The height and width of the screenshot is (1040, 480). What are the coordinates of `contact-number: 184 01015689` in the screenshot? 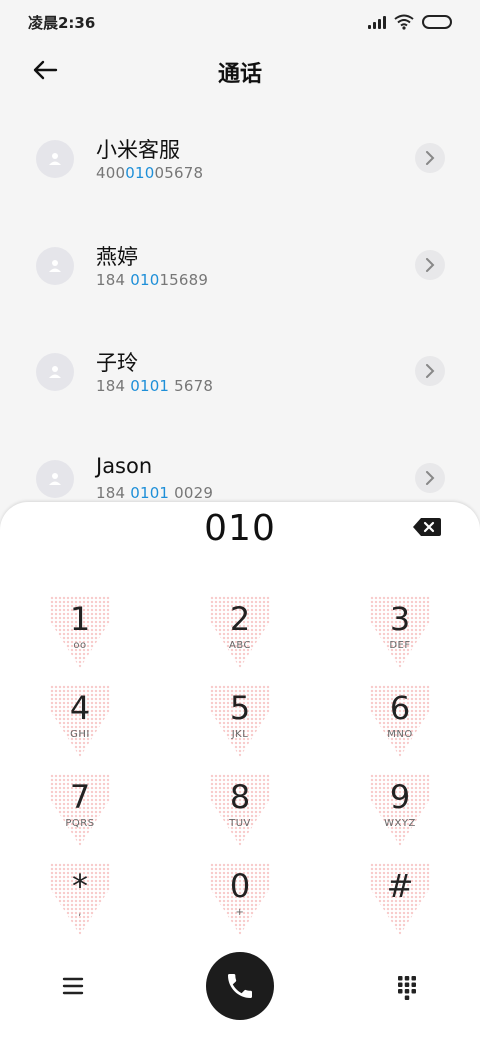 It's located at (152, 279).